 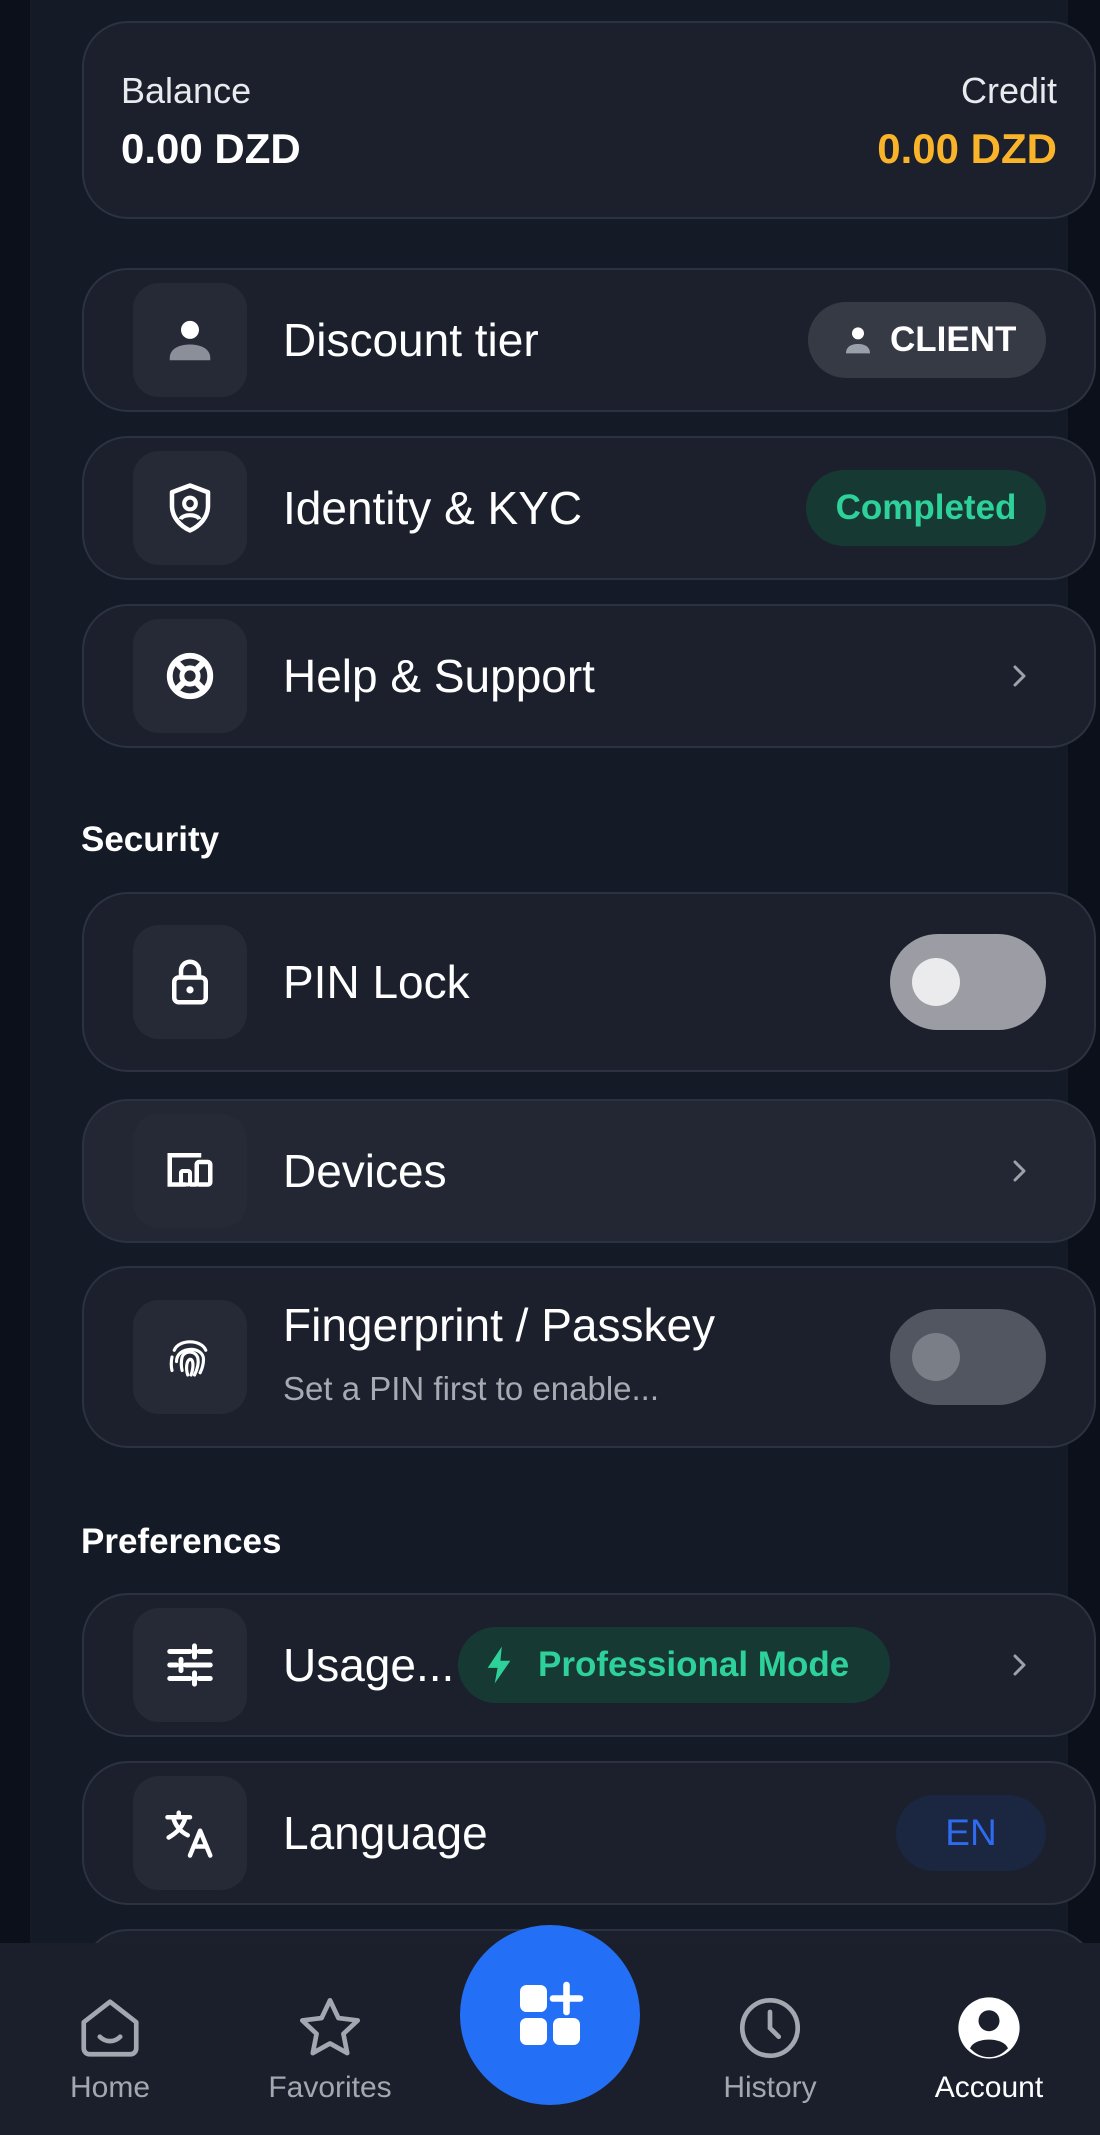 What do you see at coordinates (694, 1664) in the screenshot?
I see `mode-badge-text: Professional Mode` at bounding box center [694, 1664].